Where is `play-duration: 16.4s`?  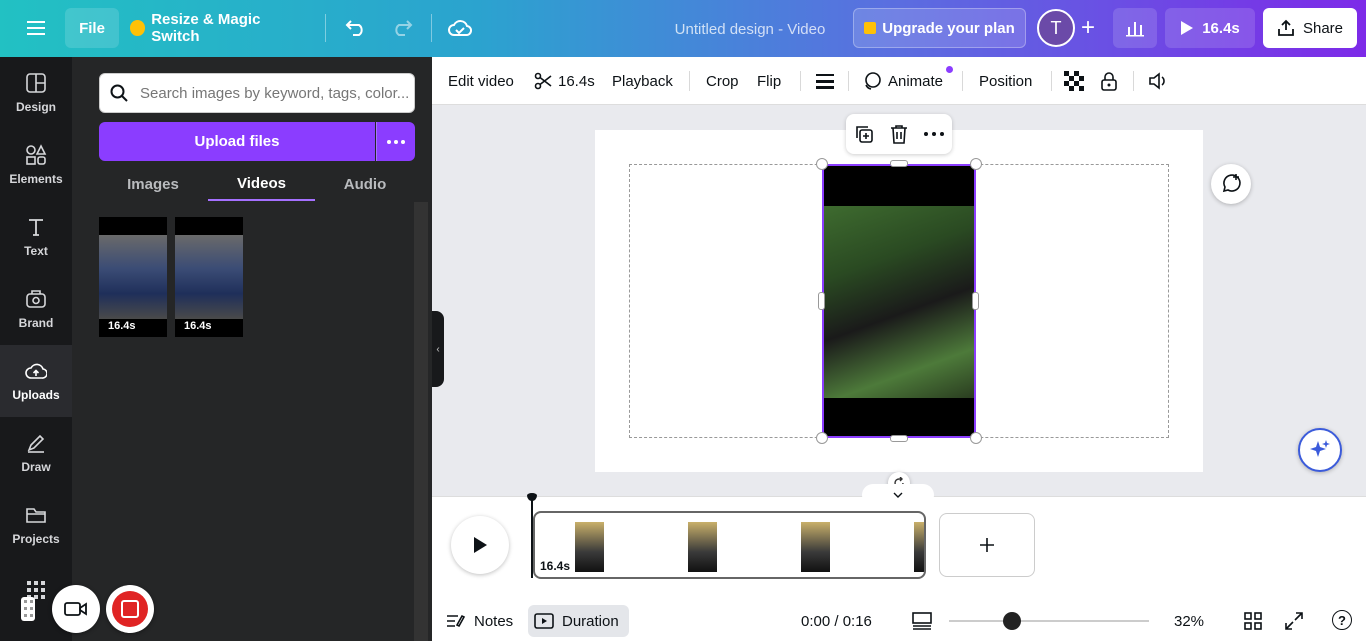 play-duration: 16.4s is located at coordinates (1221, 28).